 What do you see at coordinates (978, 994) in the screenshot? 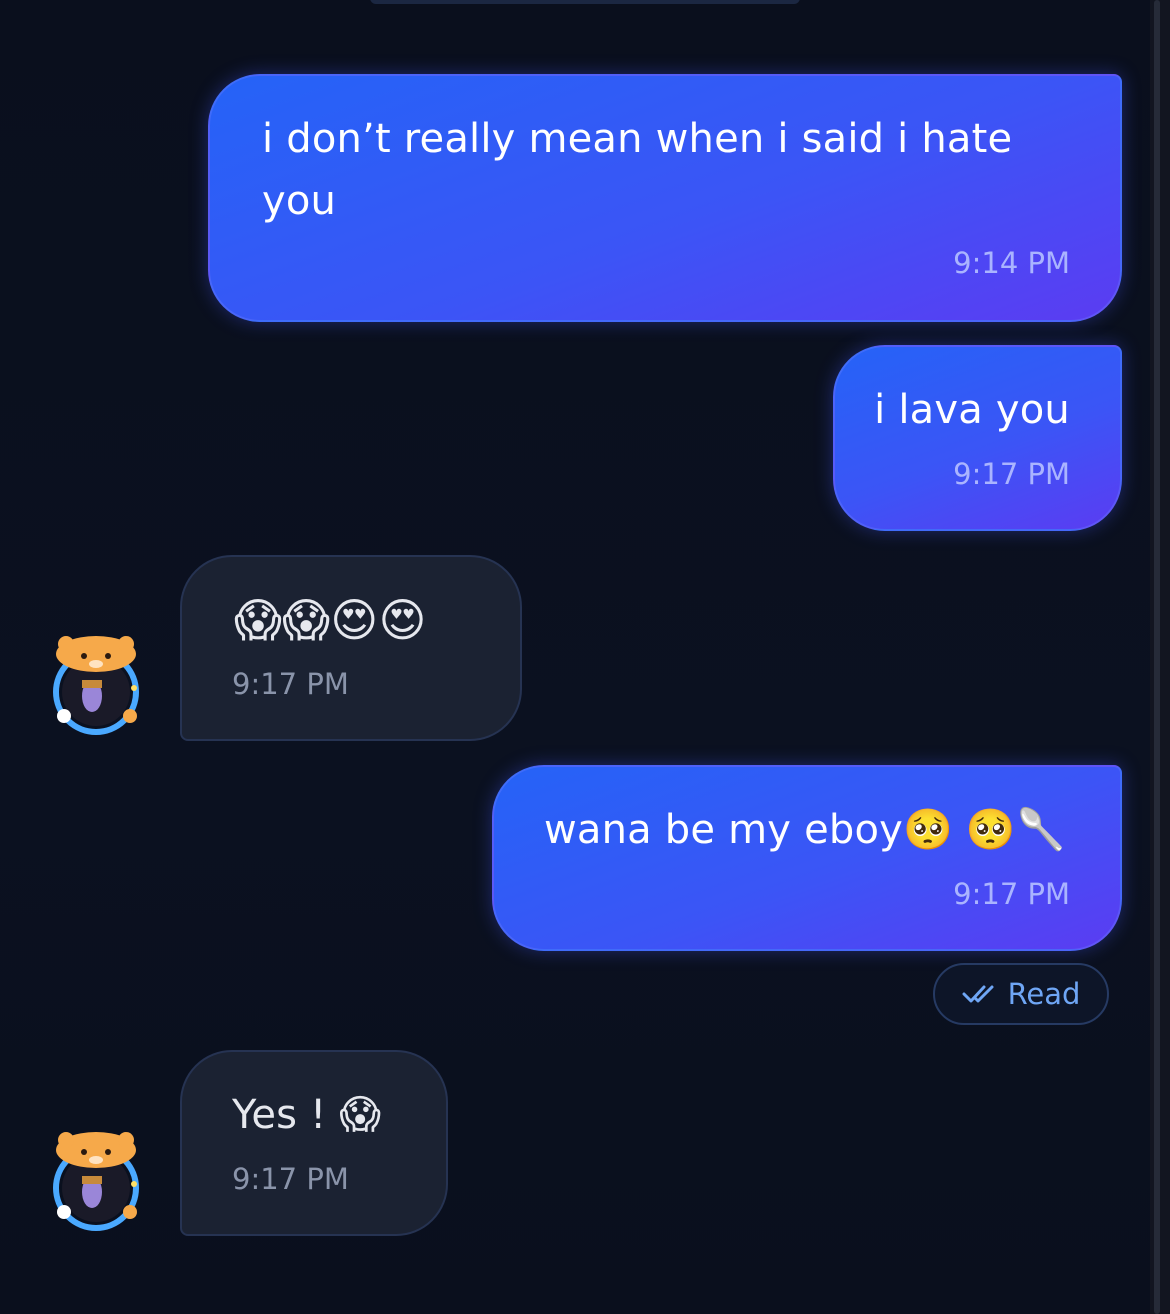
I see `double-check-icon` at bounding box center [978, 994].